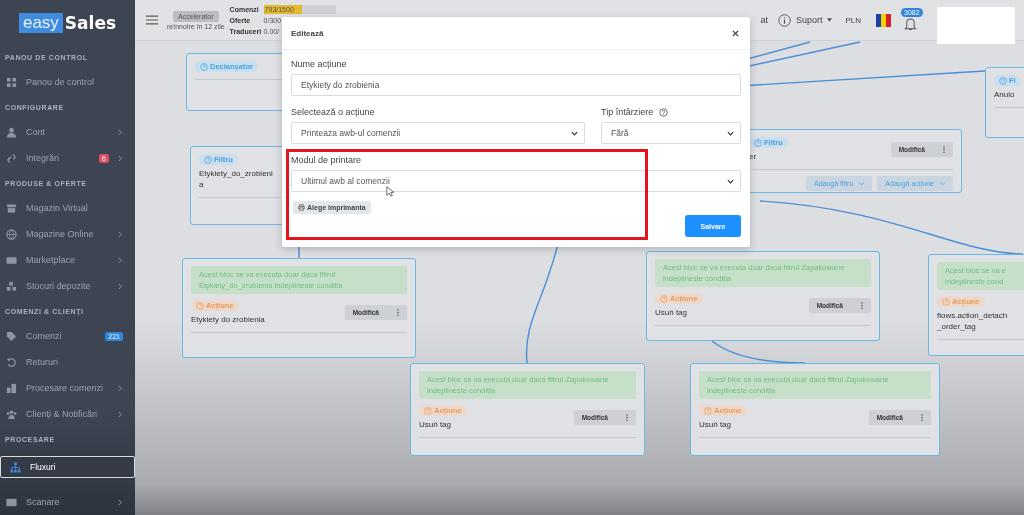 The height and width of the screenshot is (515, 1024). I want to click on field-label: Nume acțiune, so click(319, 64).